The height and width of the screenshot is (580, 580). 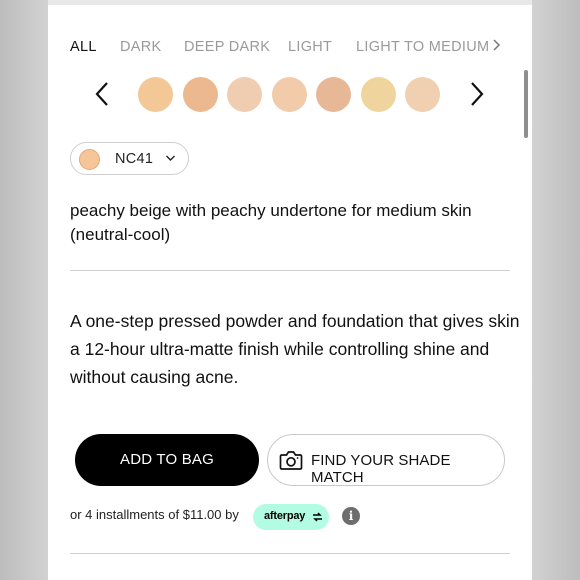 What do you see at coordinates (167, 460) in the screenshot?
I see `add-to-bag-button: ADD TO BAG` at bounding box center [167, 460].